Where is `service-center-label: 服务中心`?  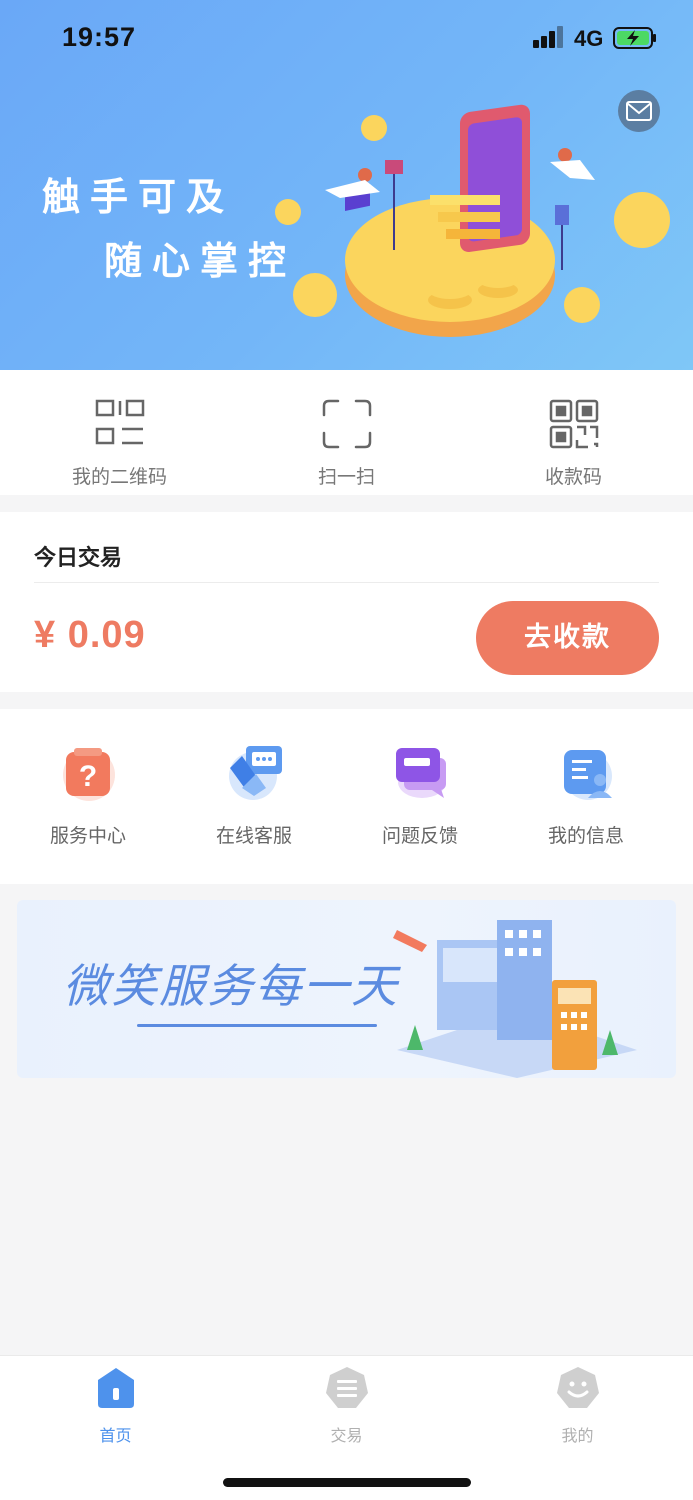 service-center-label: 服务中心 is located at coordinates (87, 836).